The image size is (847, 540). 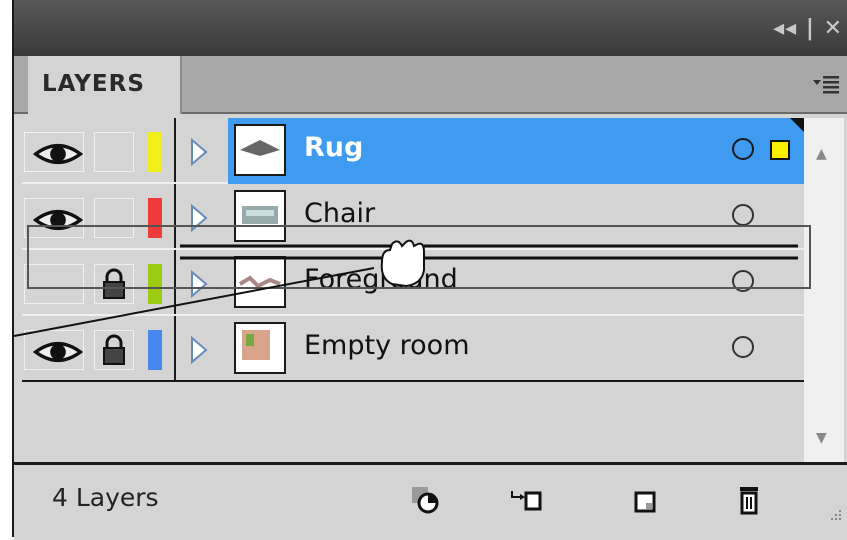 I want to click on create-new-sublayer-icon, so click(x=525, y=500).